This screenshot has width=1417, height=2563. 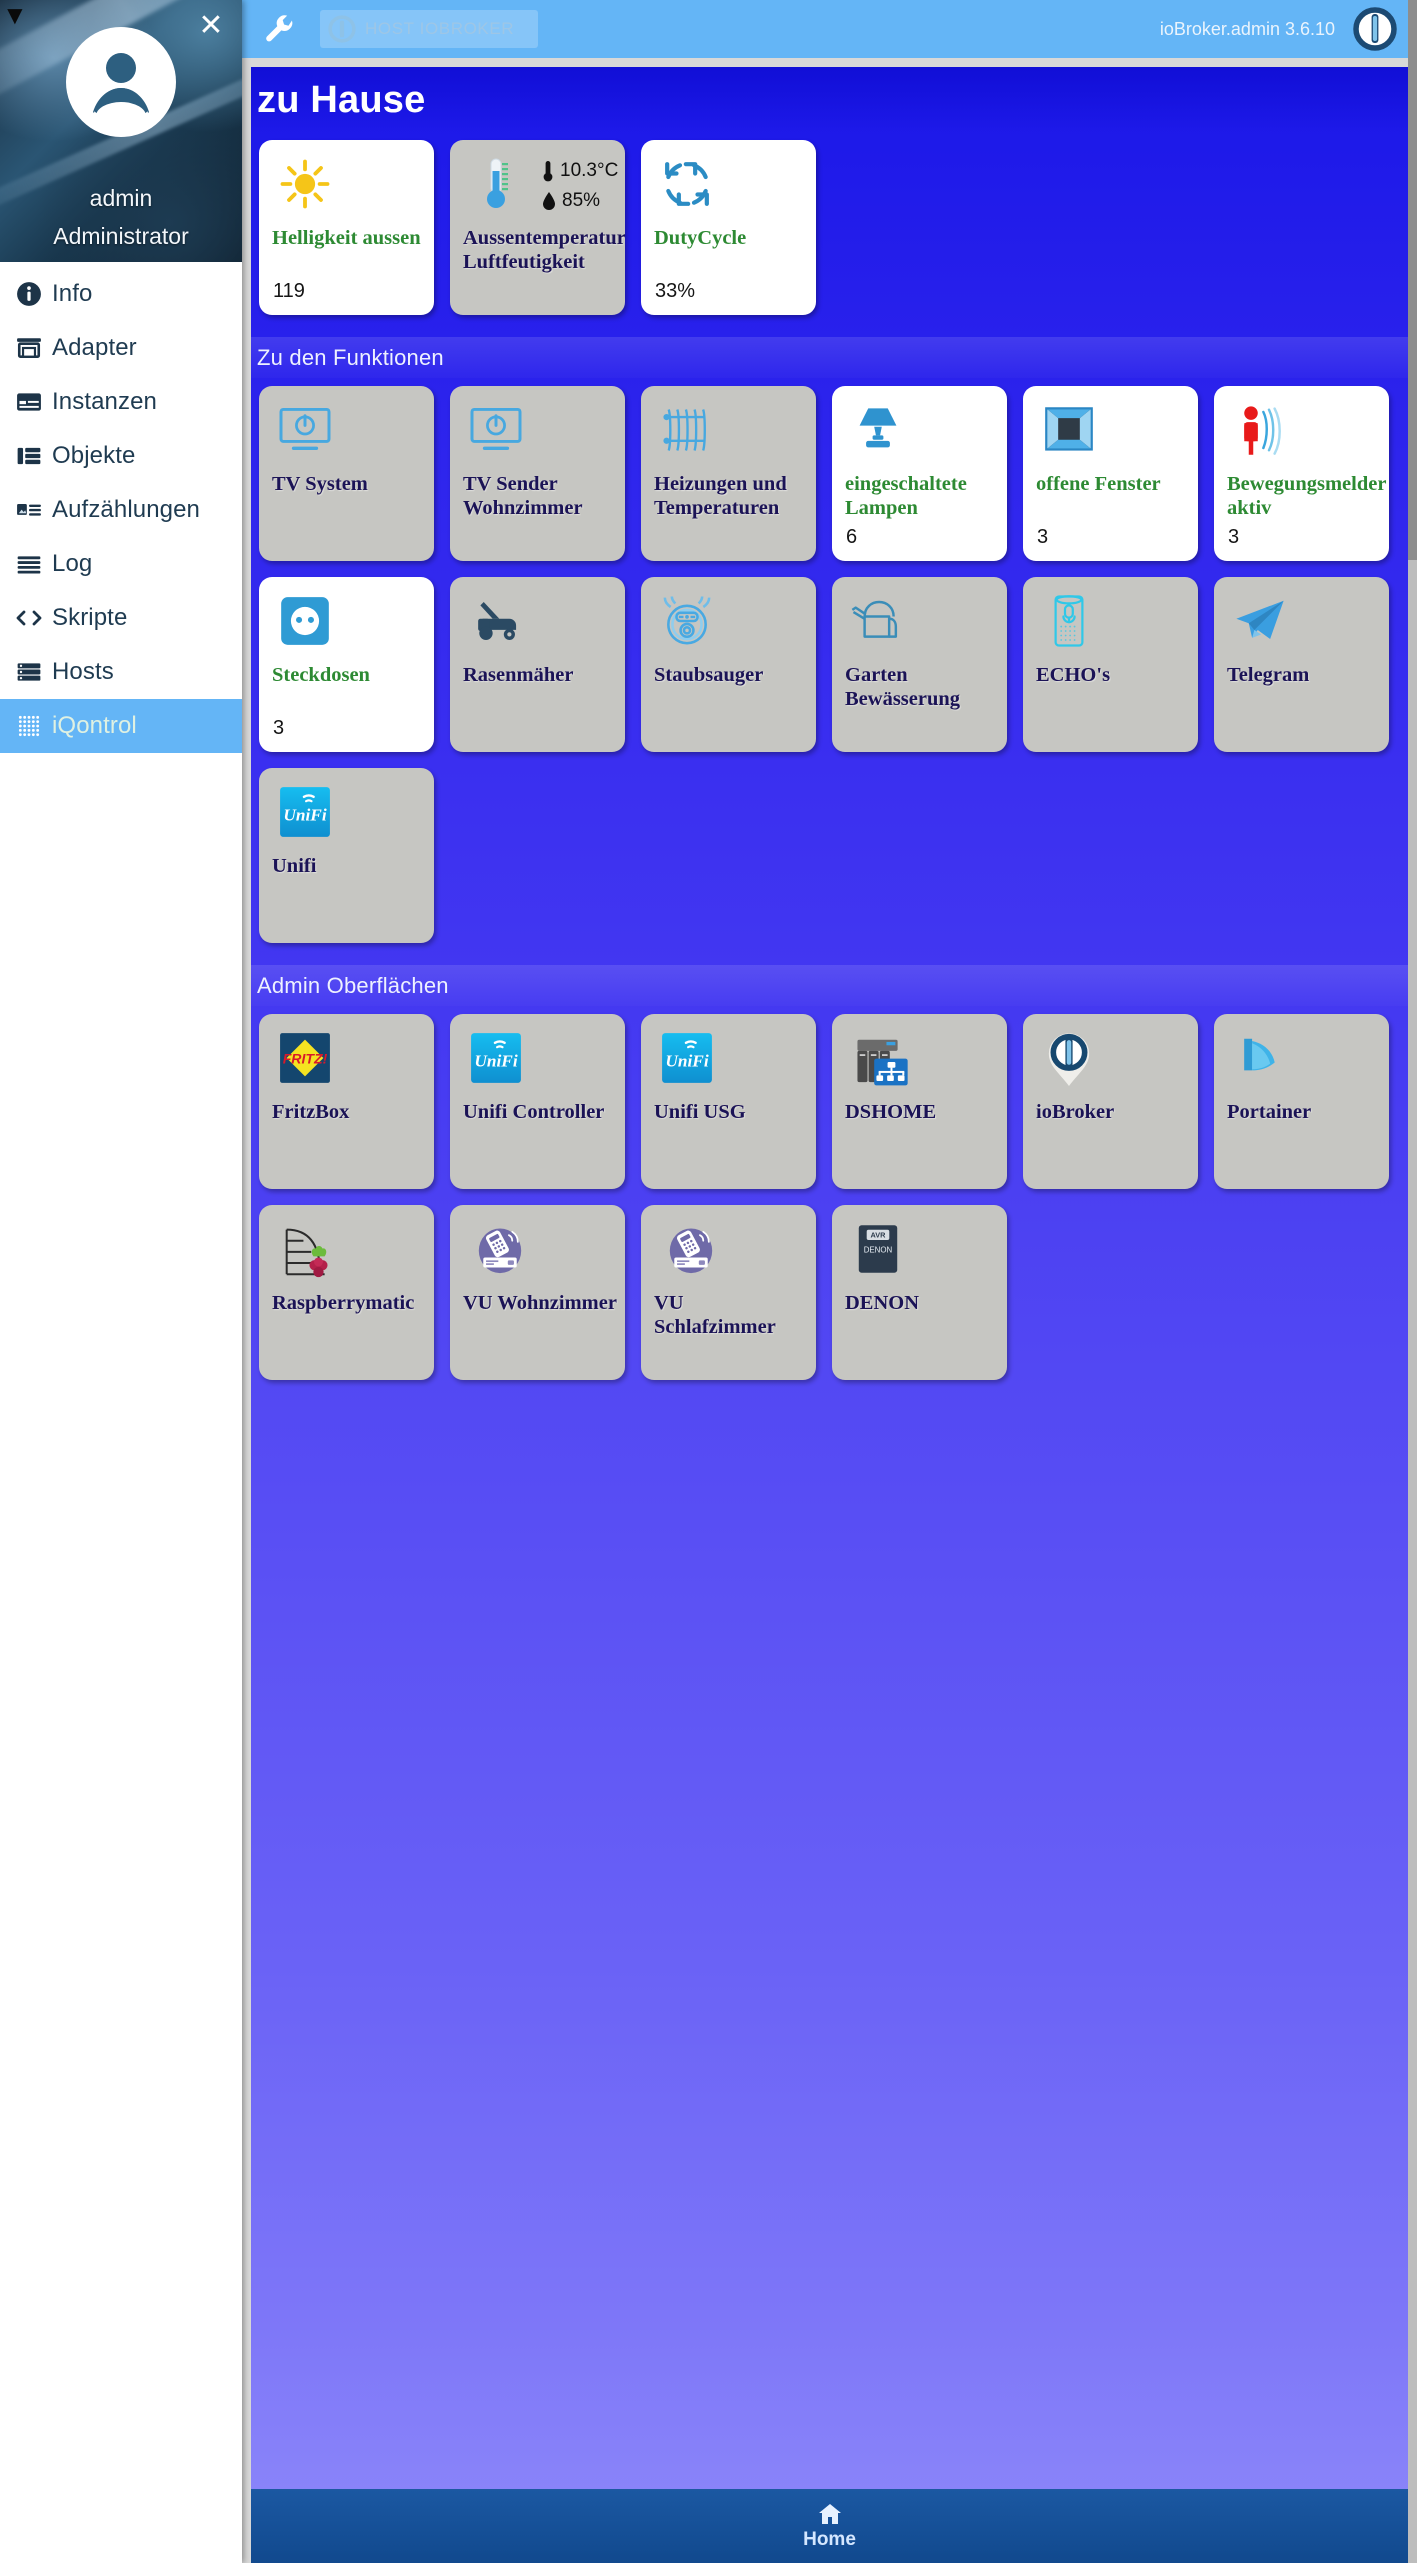 I want to click on tile-title: Rasenmäher, so click(x=518, y=675).